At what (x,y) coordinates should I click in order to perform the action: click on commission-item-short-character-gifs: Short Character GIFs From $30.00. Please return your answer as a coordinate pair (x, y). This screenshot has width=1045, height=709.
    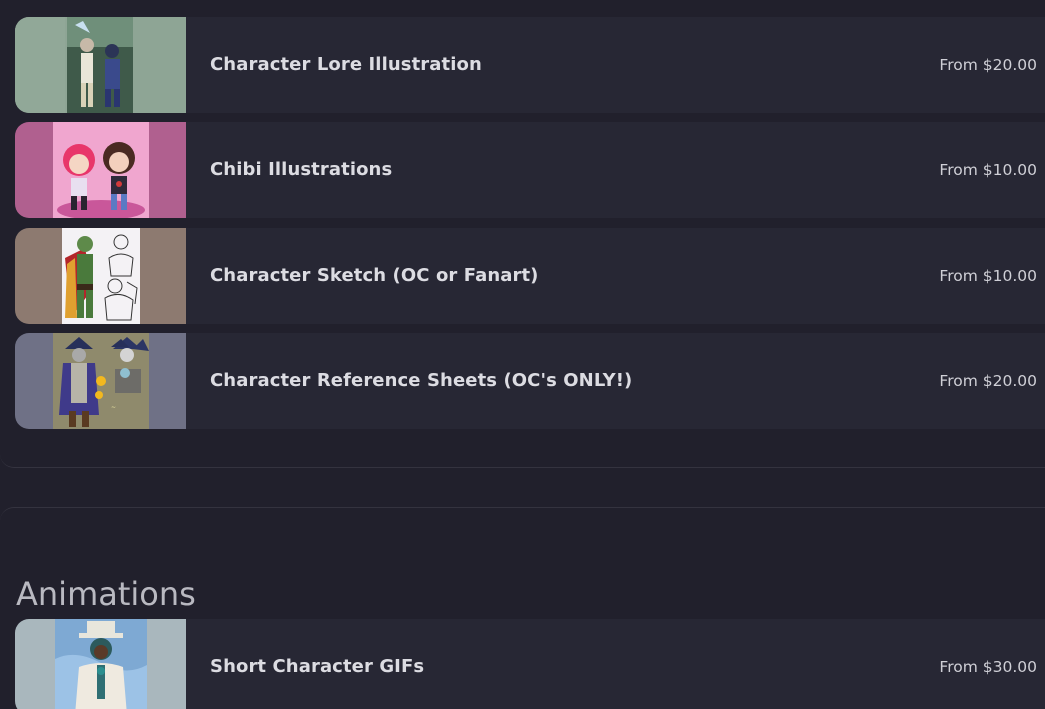
    Looking at the image, I should click on (530, 664).